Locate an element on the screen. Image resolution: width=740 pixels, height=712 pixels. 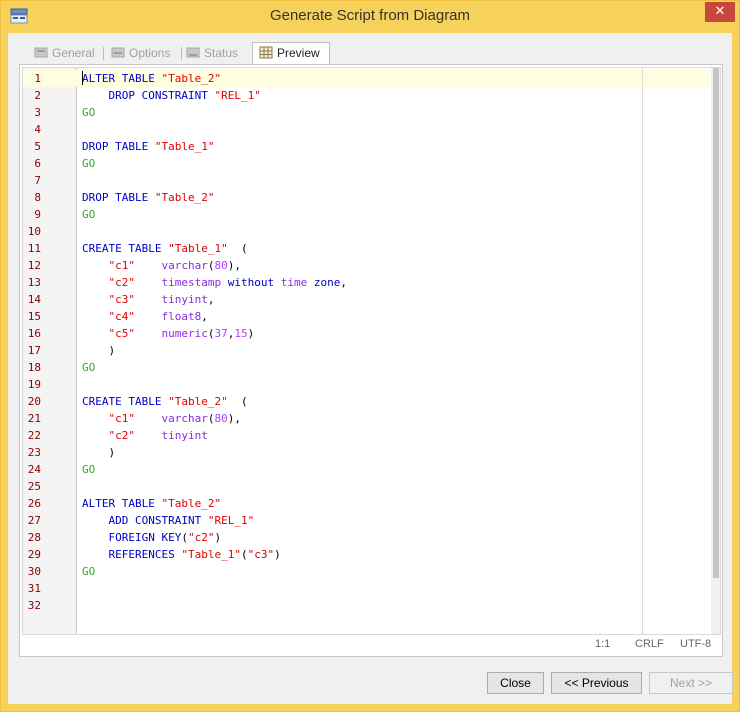
tab-general: General is located at coordinates (65, 53).